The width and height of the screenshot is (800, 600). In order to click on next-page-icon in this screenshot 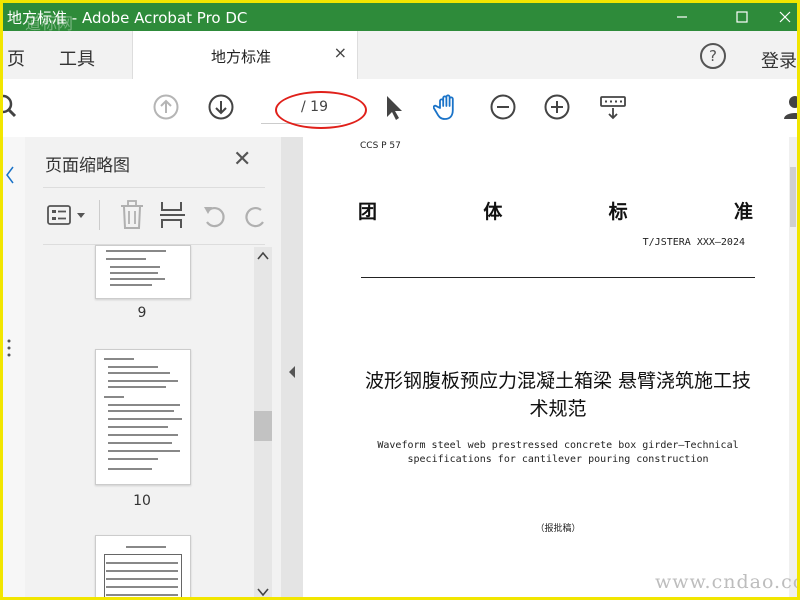, I will do `click(221, 107)`.